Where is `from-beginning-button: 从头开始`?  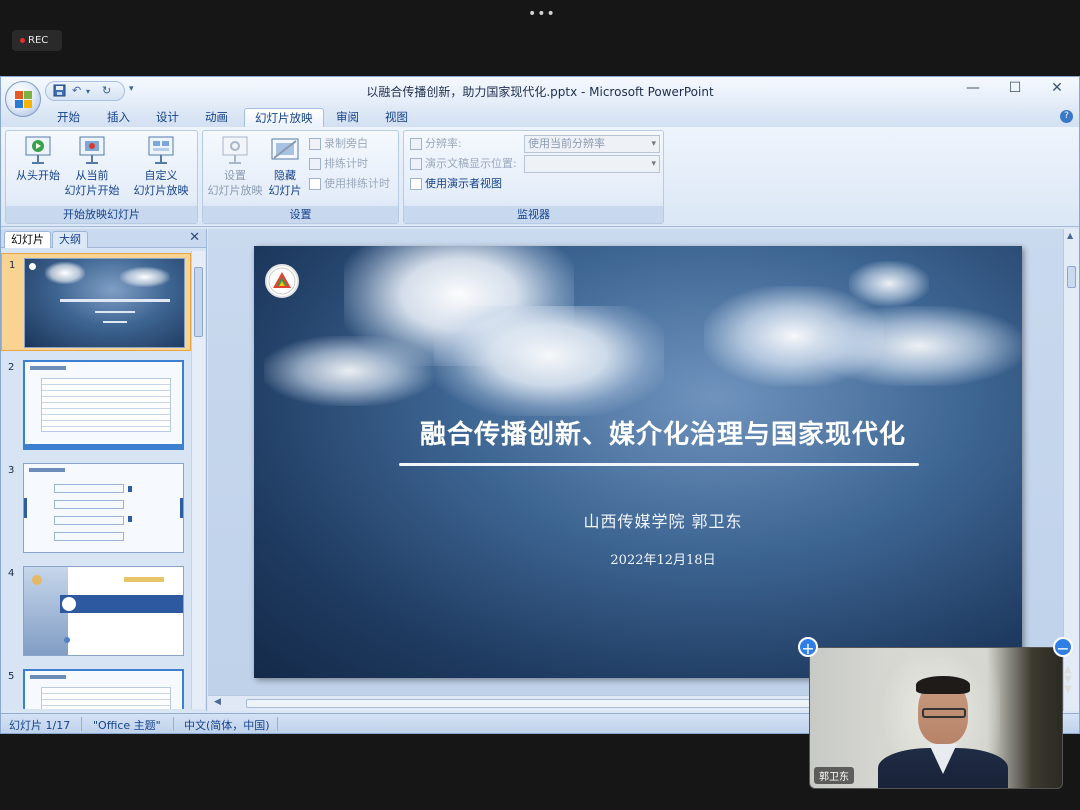
from-beginning-button: 从头开始 is located at coordinates (38, 158).